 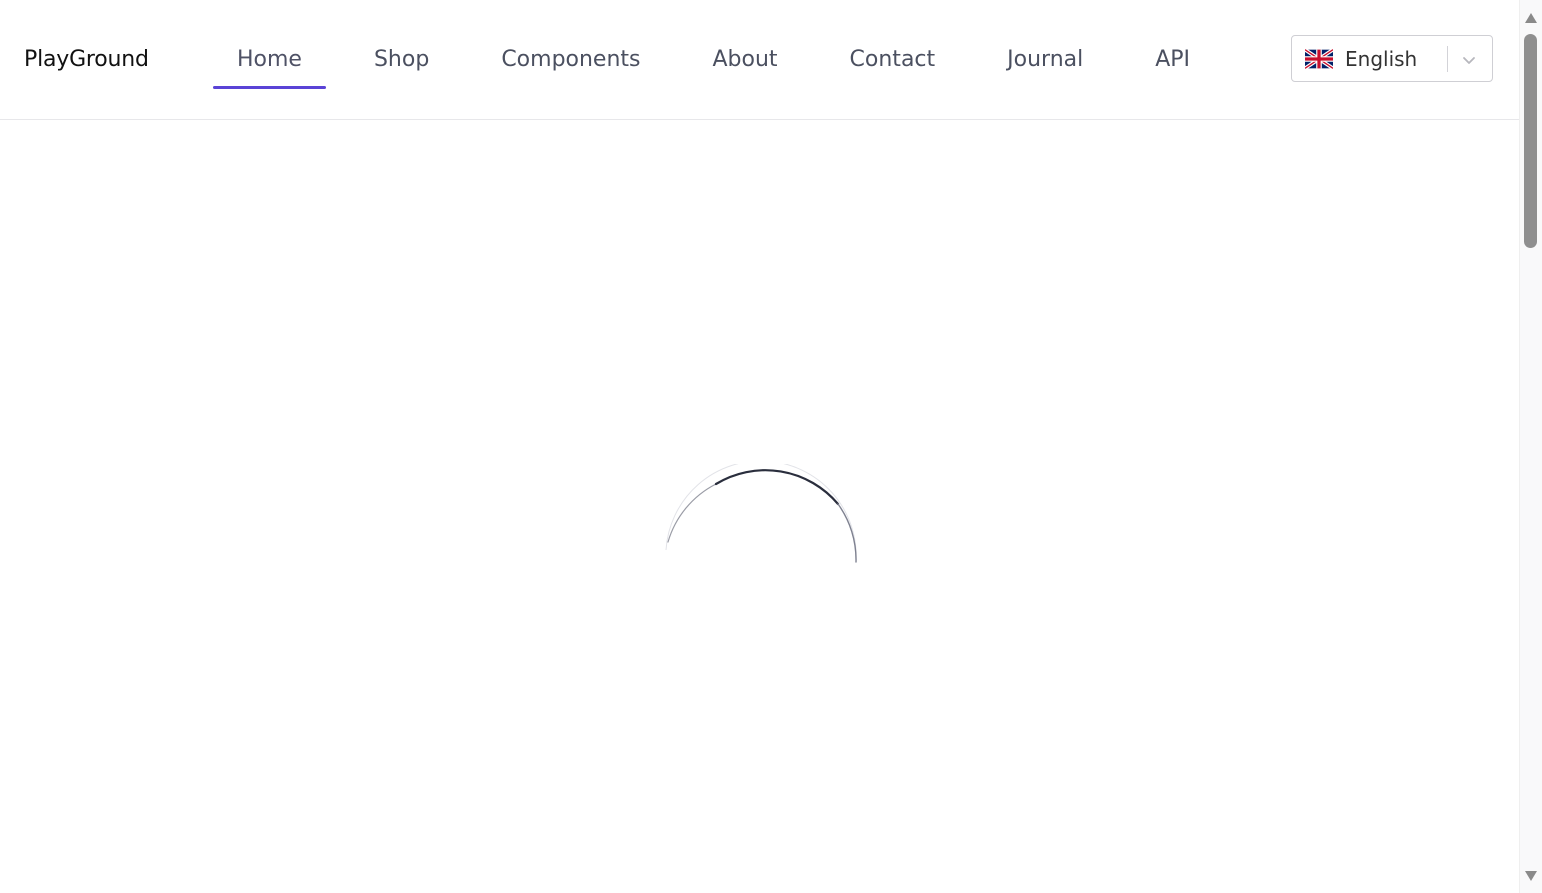 What do you see at coordinates (401, 60) in the screenshot?
I see `nav-item-shop: Shop` at bounding box center [401, 60].